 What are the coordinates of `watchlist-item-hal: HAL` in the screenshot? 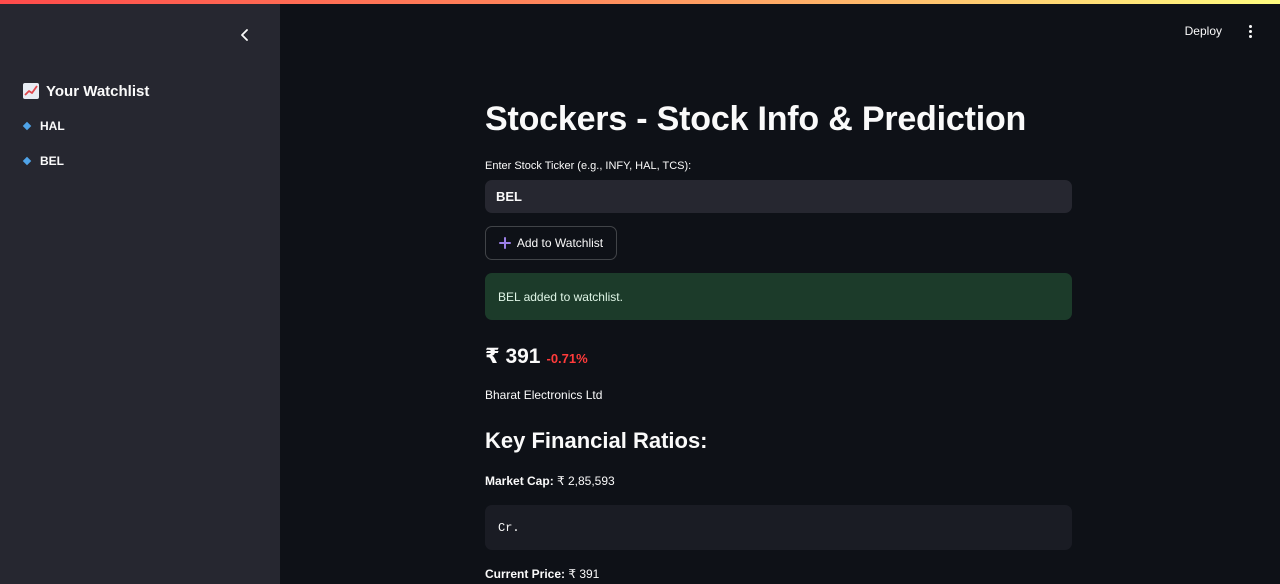 It's located at (43, 126).